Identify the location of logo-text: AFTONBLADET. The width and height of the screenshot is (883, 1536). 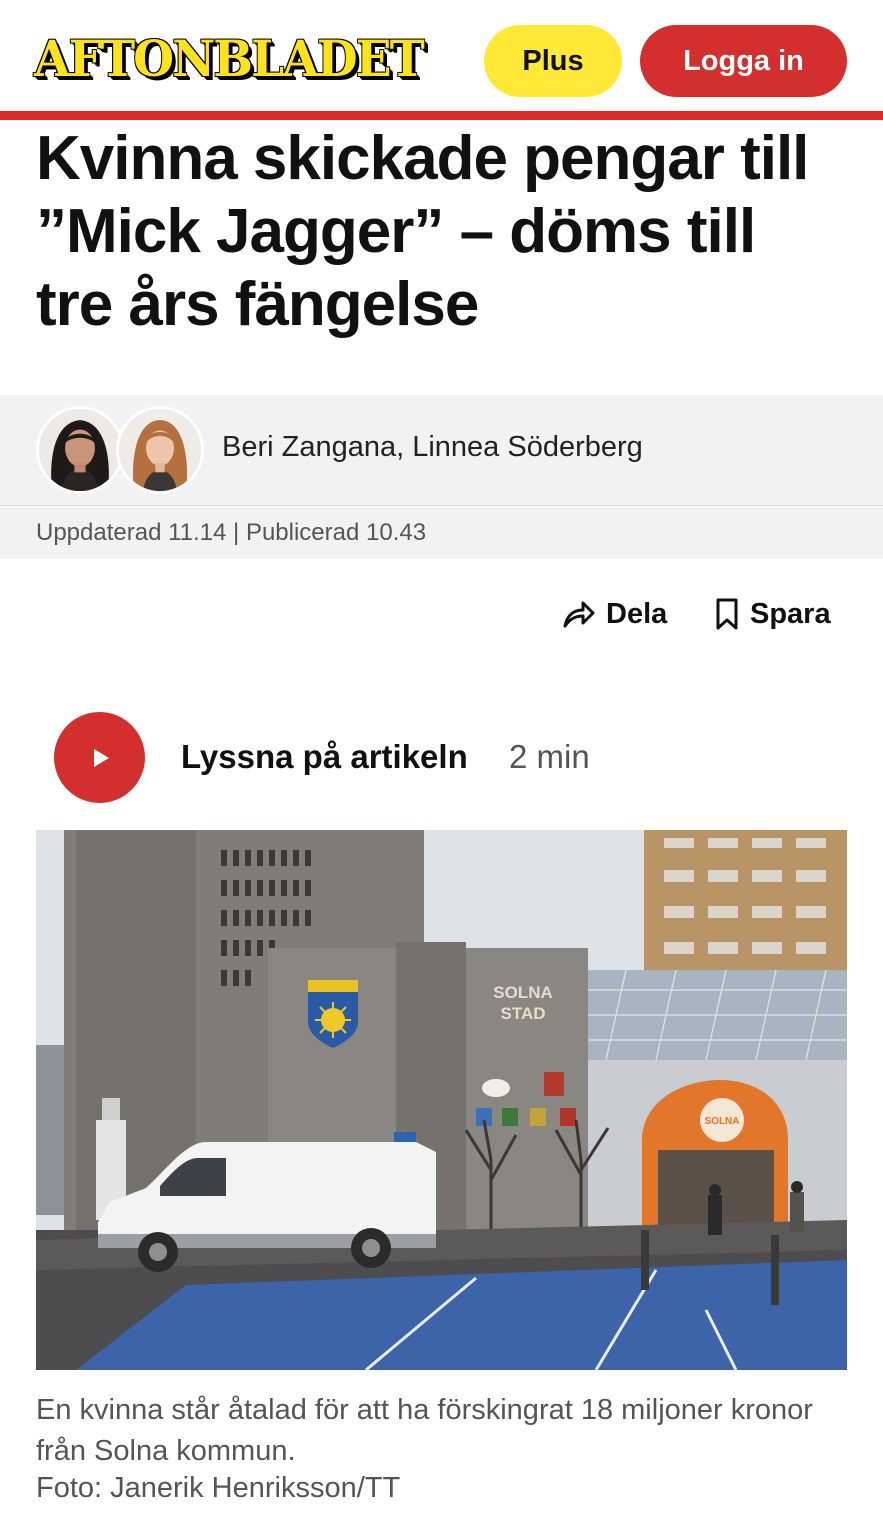
(229, 58).